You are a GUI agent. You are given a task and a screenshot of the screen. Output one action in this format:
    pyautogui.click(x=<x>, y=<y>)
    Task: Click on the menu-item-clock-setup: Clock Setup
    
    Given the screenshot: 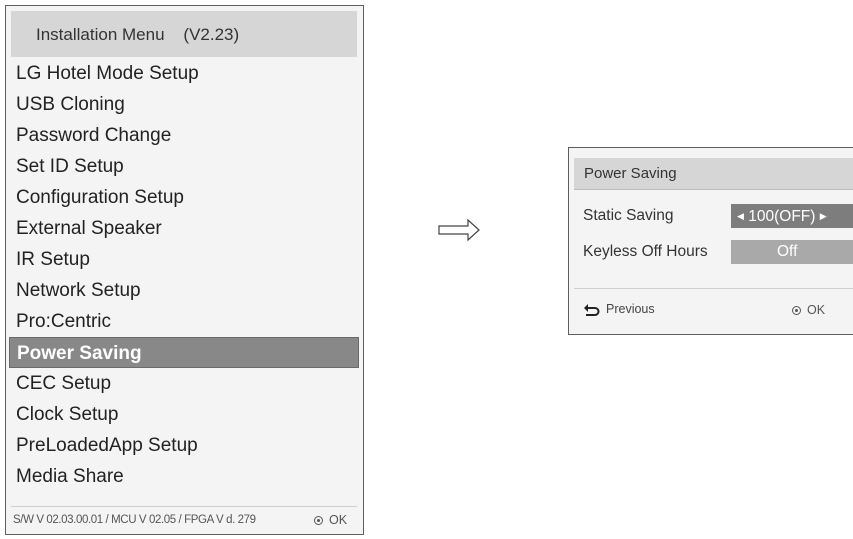 What is the action you would take?
    pyautogui.click(x=184, y=414)
    